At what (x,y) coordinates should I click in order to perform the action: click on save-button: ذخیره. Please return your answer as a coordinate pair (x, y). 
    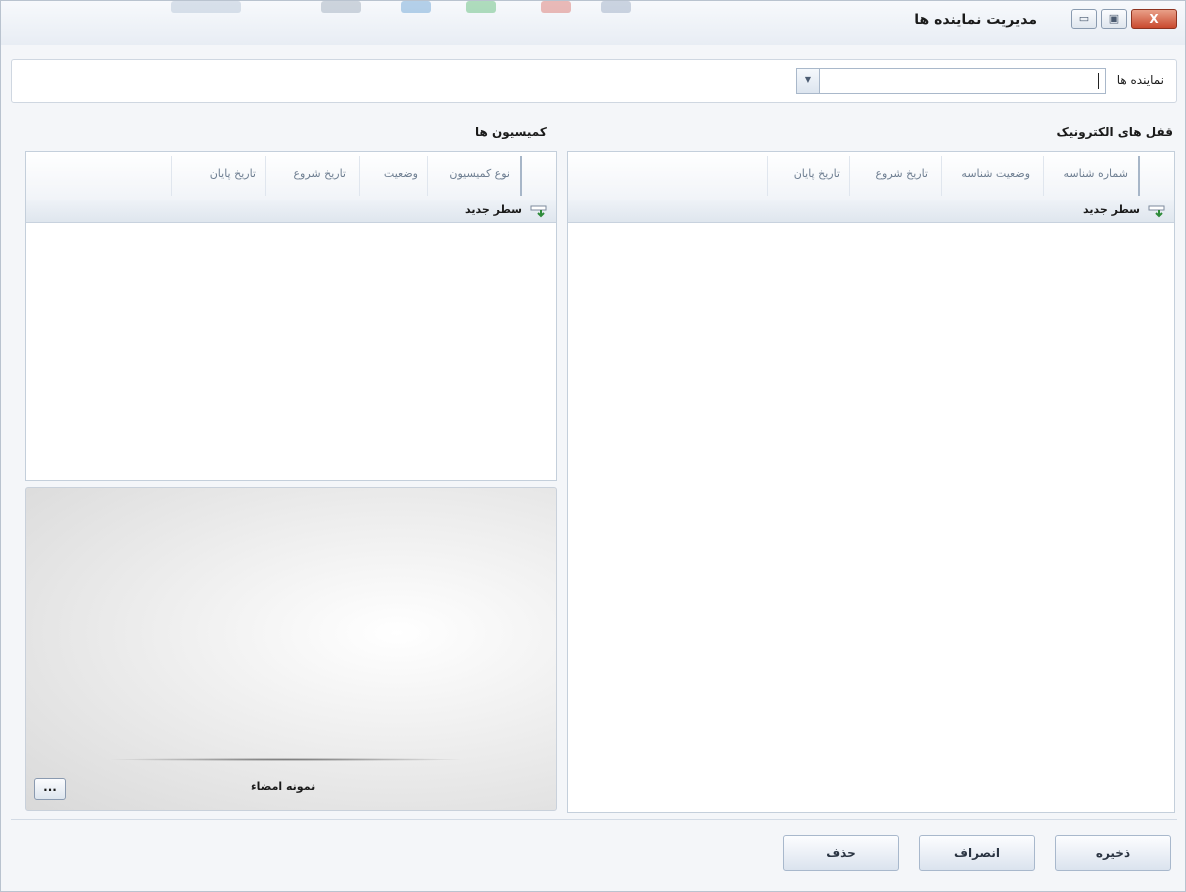
    Looking at the image, I should click on (1113, 853).